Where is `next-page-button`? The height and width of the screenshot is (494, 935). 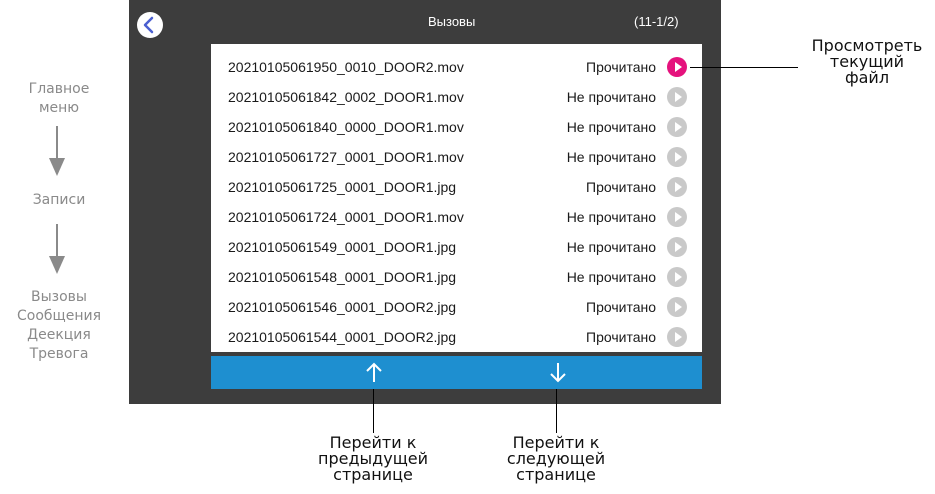 next-page-button is located at coordinates (558, 372).